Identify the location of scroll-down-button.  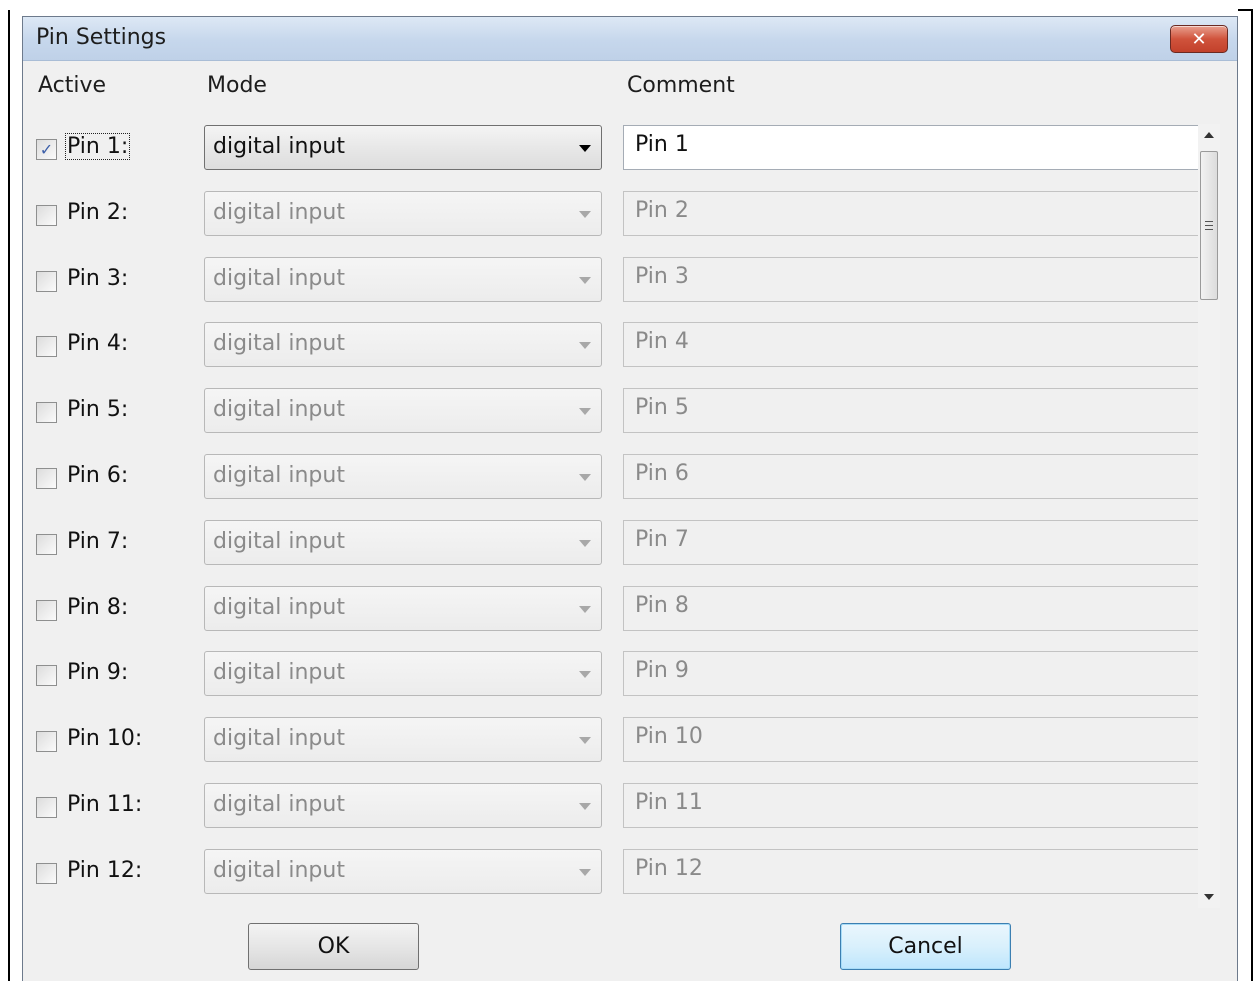
(1209, 897).